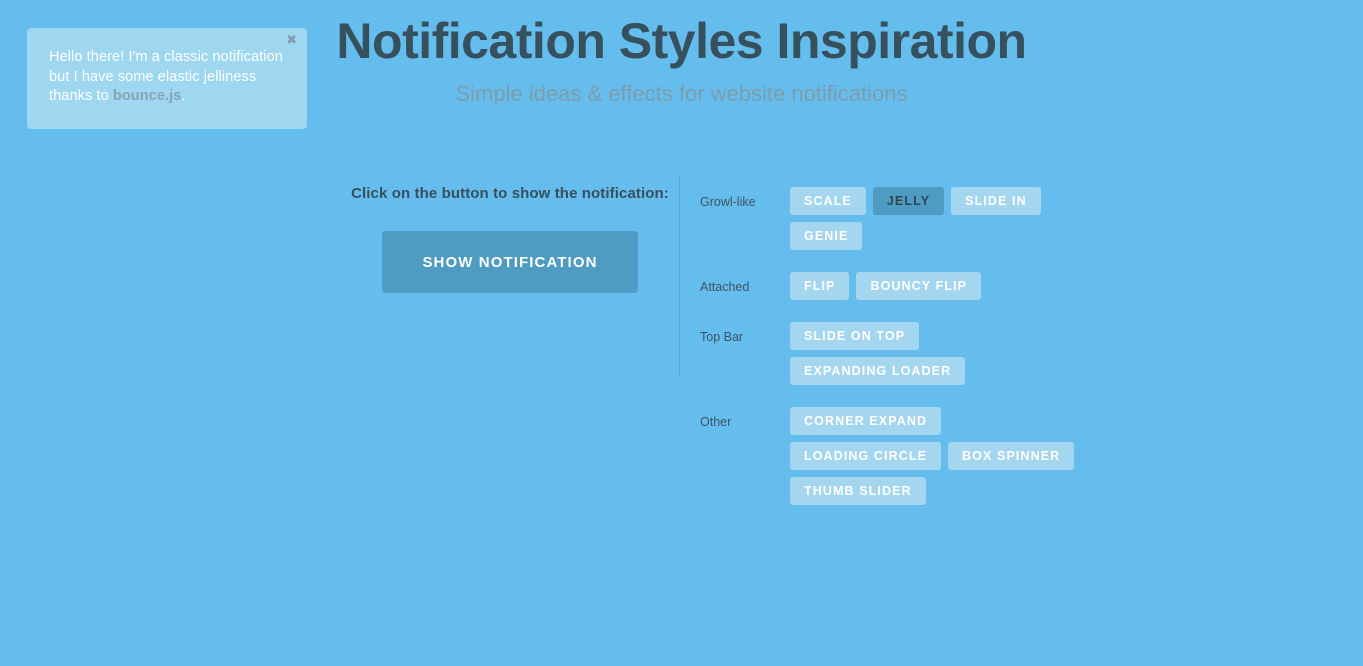  I want to click on option-button: BOUNCY FLIP, so click(919, 286).